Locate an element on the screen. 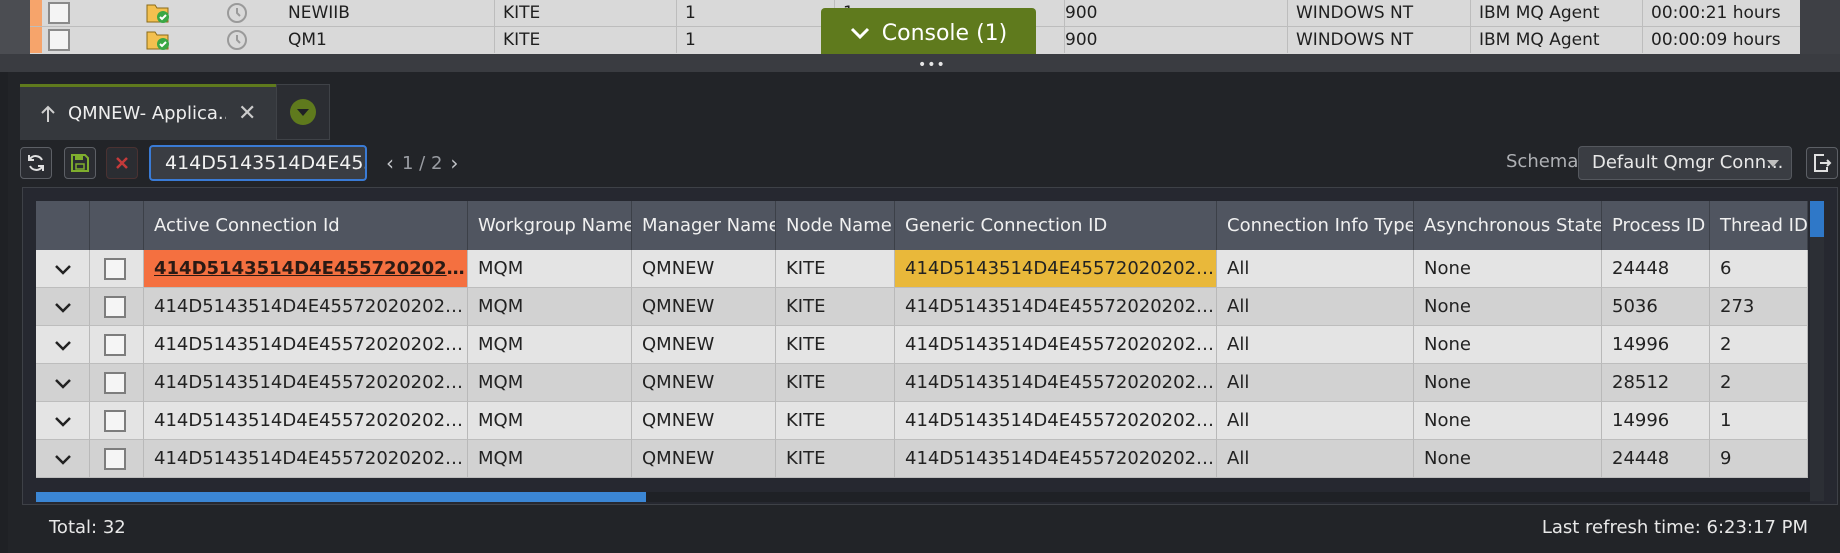 This screenshot has height=553, width=1840. cell-thread-id: 1 is located at coordinates (1759, 421).